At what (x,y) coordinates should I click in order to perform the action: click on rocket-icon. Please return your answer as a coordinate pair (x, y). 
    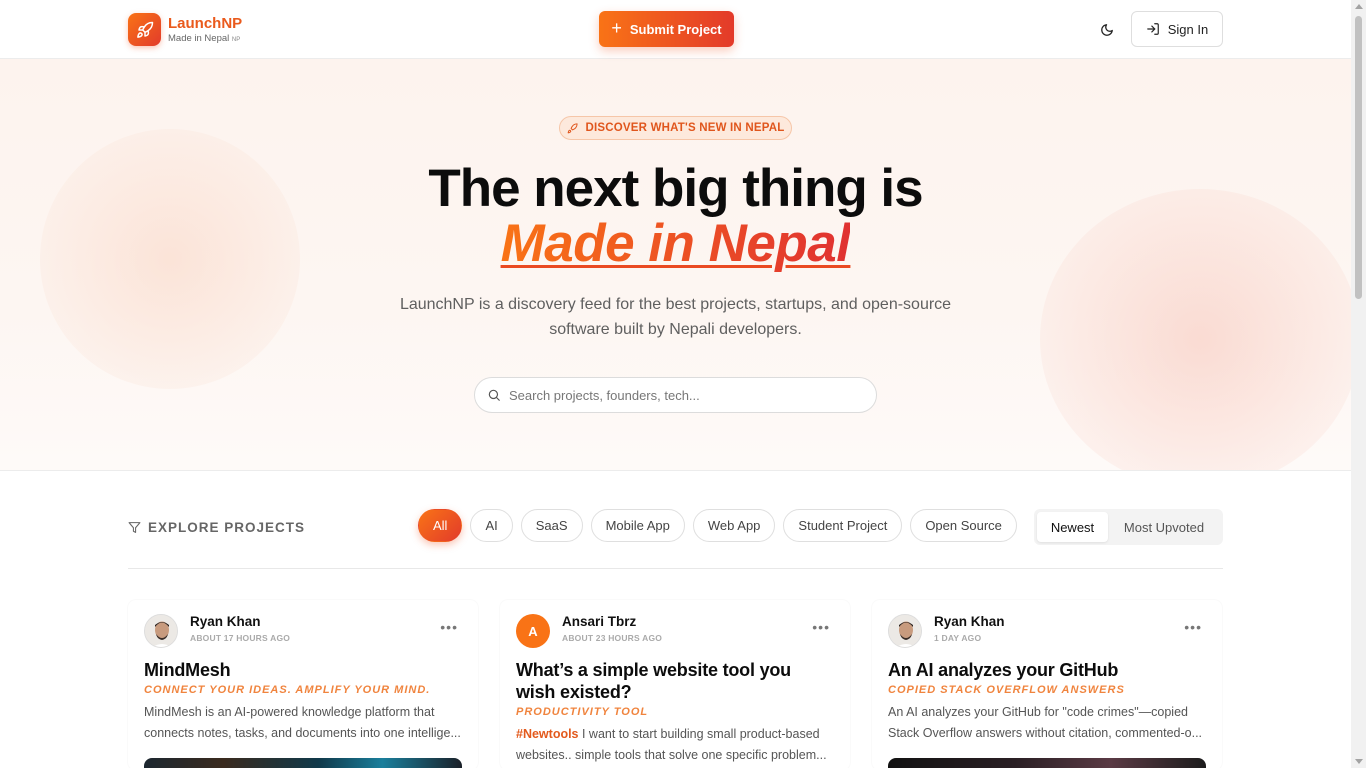
    Looking at the image, I should click on (144, 29).